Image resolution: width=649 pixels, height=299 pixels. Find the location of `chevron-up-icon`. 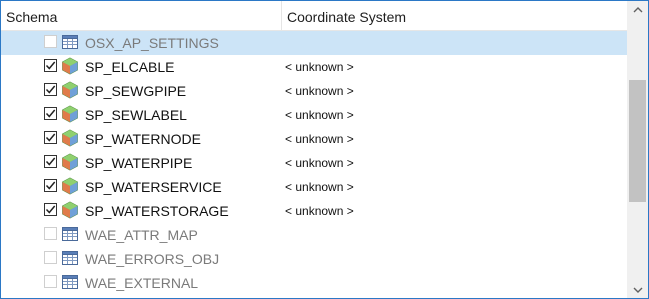

chevron-up-icon is located at coordinates (637, 9).